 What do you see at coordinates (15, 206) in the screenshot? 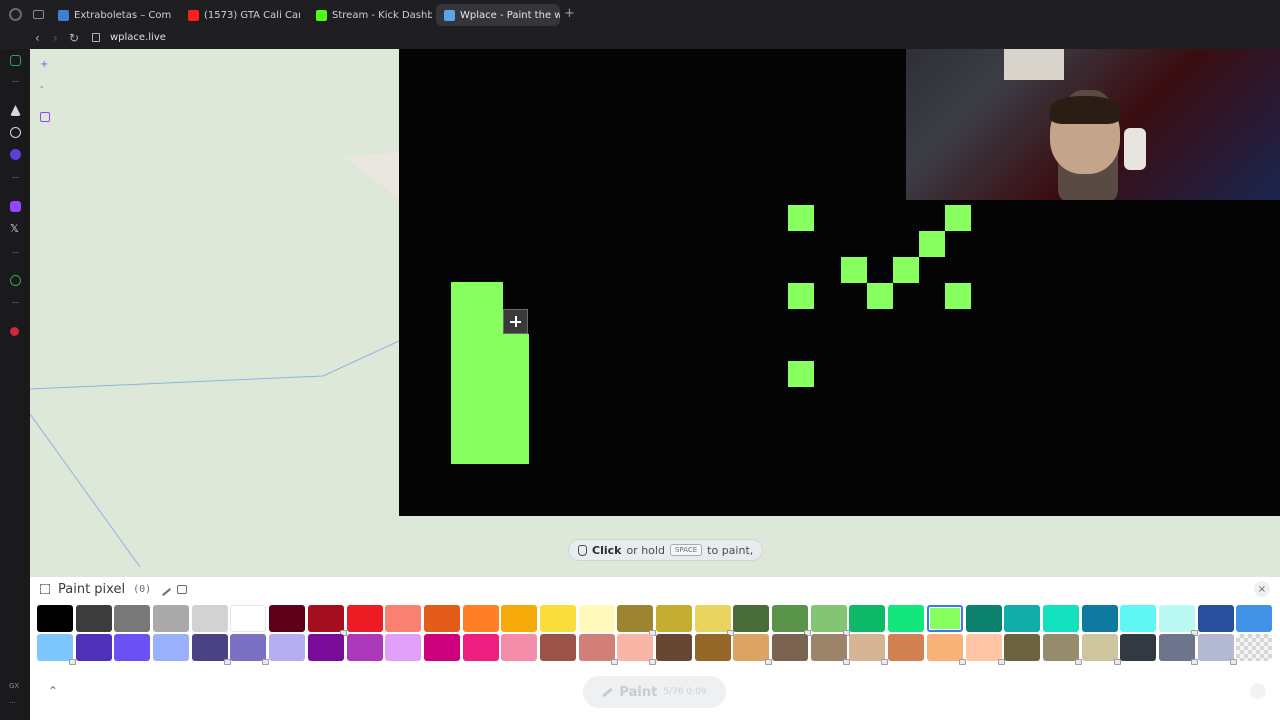
I see `twitch-icon` at bounding box center [15, 206].